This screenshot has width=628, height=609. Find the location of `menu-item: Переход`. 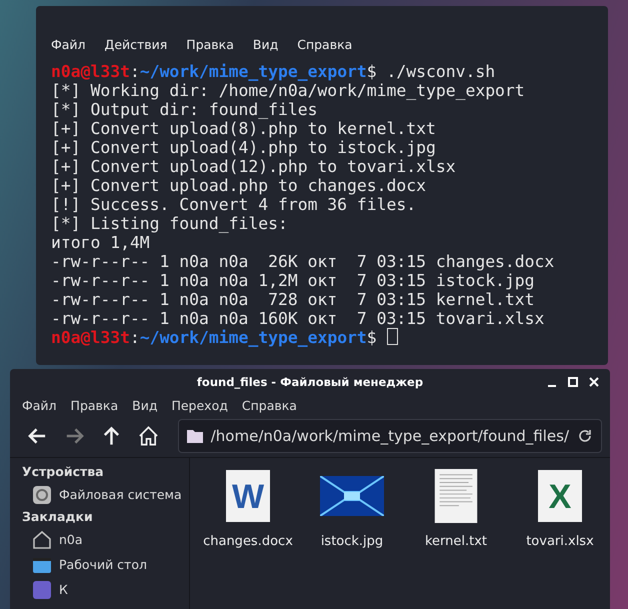

menu-item: Переход is located at coordinates (199, 405).